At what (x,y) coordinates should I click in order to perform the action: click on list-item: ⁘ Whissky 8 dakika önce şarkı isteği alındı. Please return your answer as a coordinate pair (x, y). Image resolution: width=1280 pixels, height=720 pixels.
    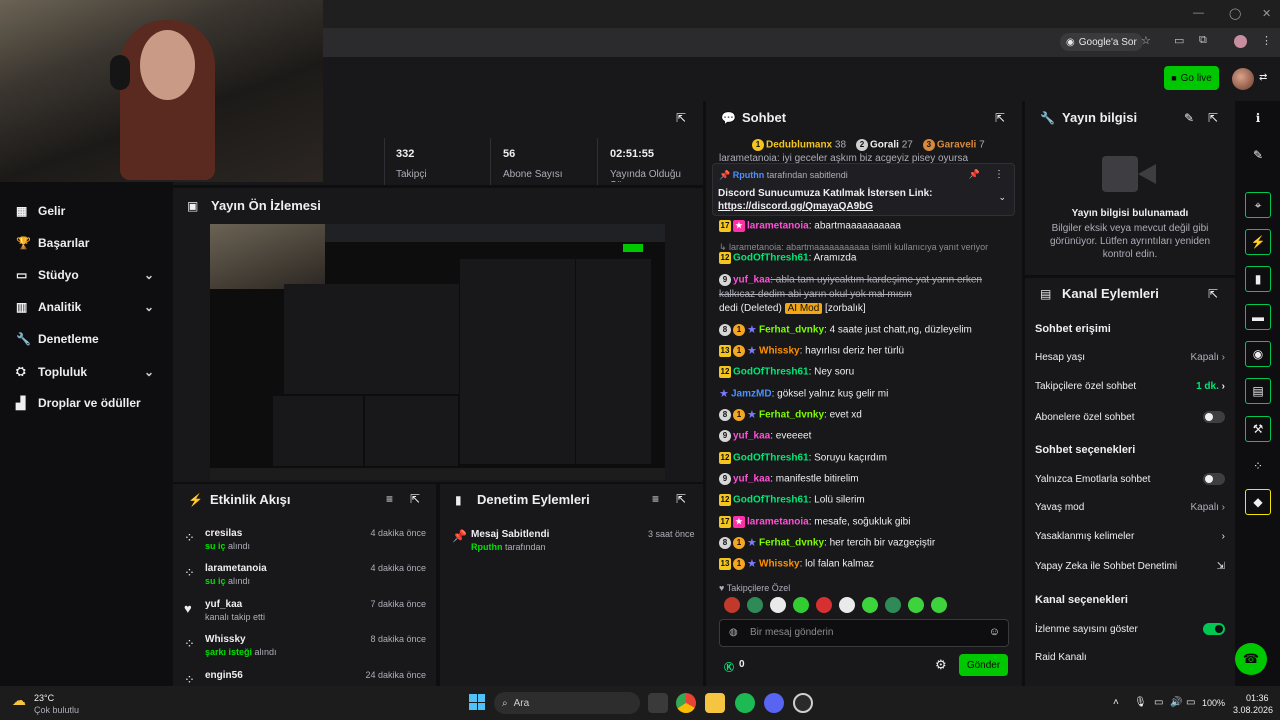
    Looking at the image, I should click on (309, 652).